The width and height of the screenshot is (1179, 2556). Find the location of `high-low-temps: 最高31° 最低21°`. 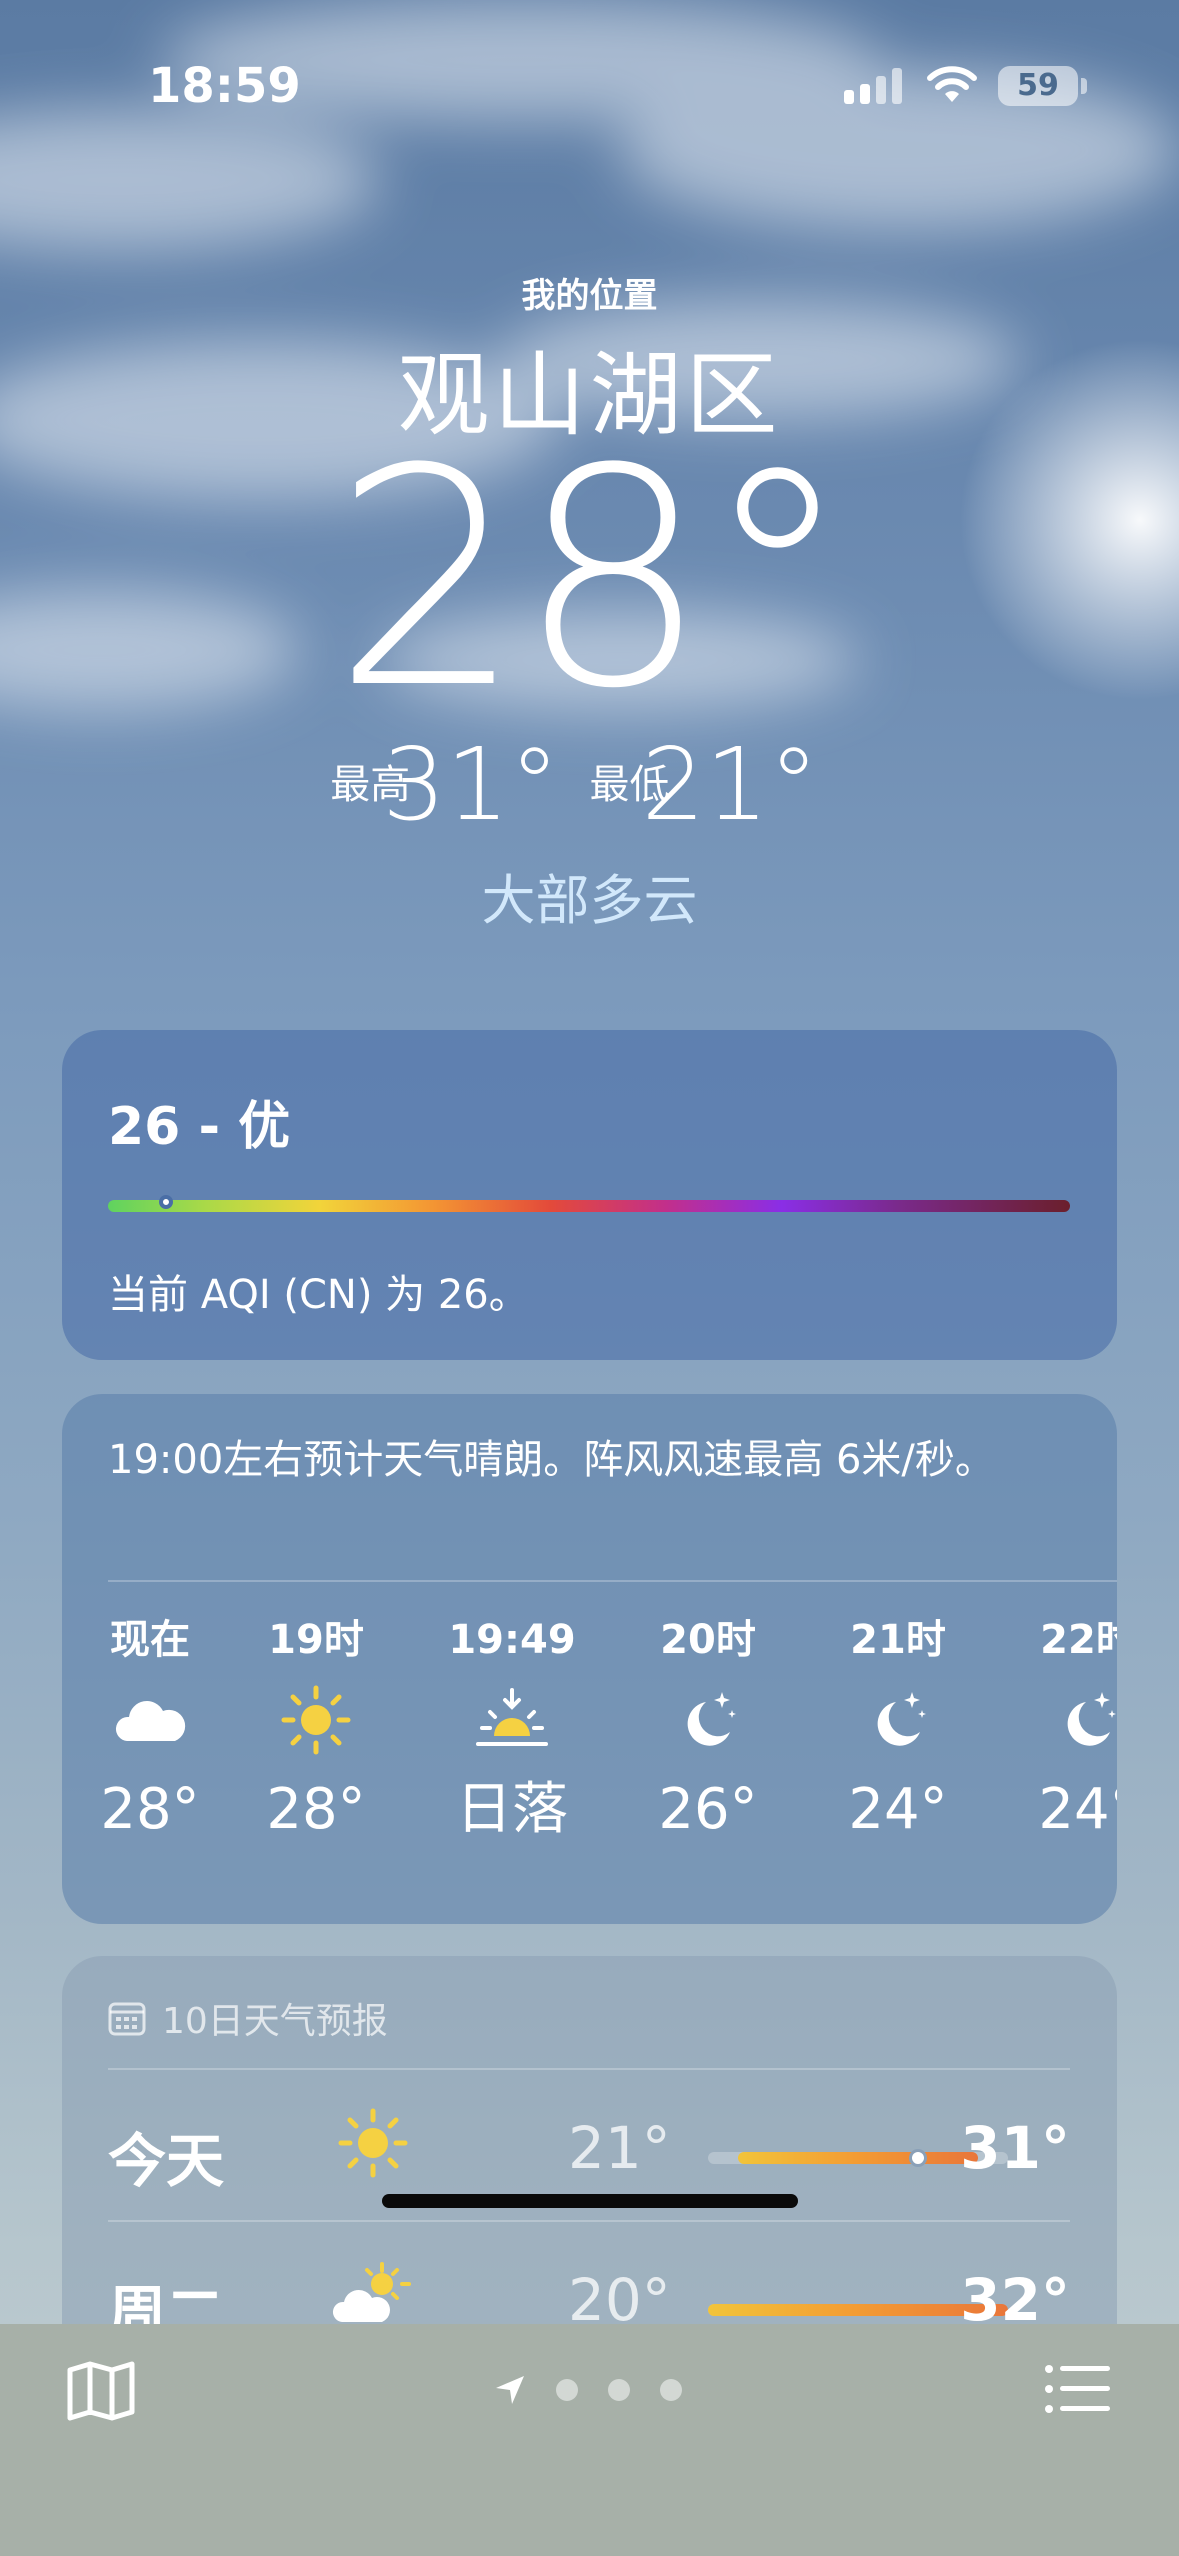

high-low-temps: 最高31° 最低21° is located at coordinates (589, 784).